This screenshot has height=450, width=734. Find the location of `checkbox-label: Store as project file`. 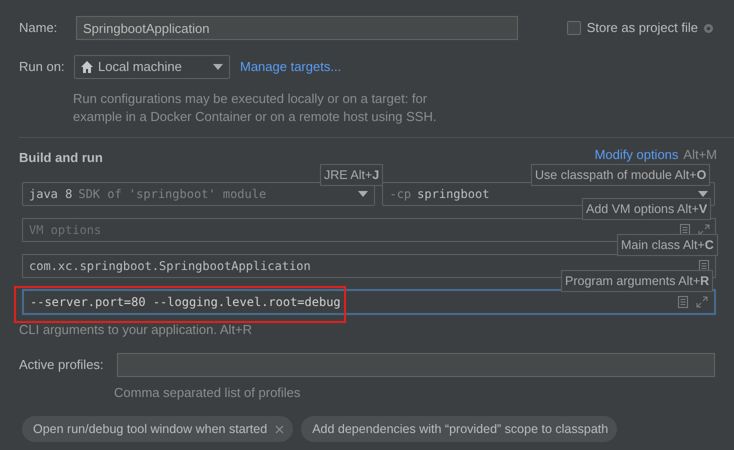

checkbox-label: Store as project file is located at coordinates (642, 28).